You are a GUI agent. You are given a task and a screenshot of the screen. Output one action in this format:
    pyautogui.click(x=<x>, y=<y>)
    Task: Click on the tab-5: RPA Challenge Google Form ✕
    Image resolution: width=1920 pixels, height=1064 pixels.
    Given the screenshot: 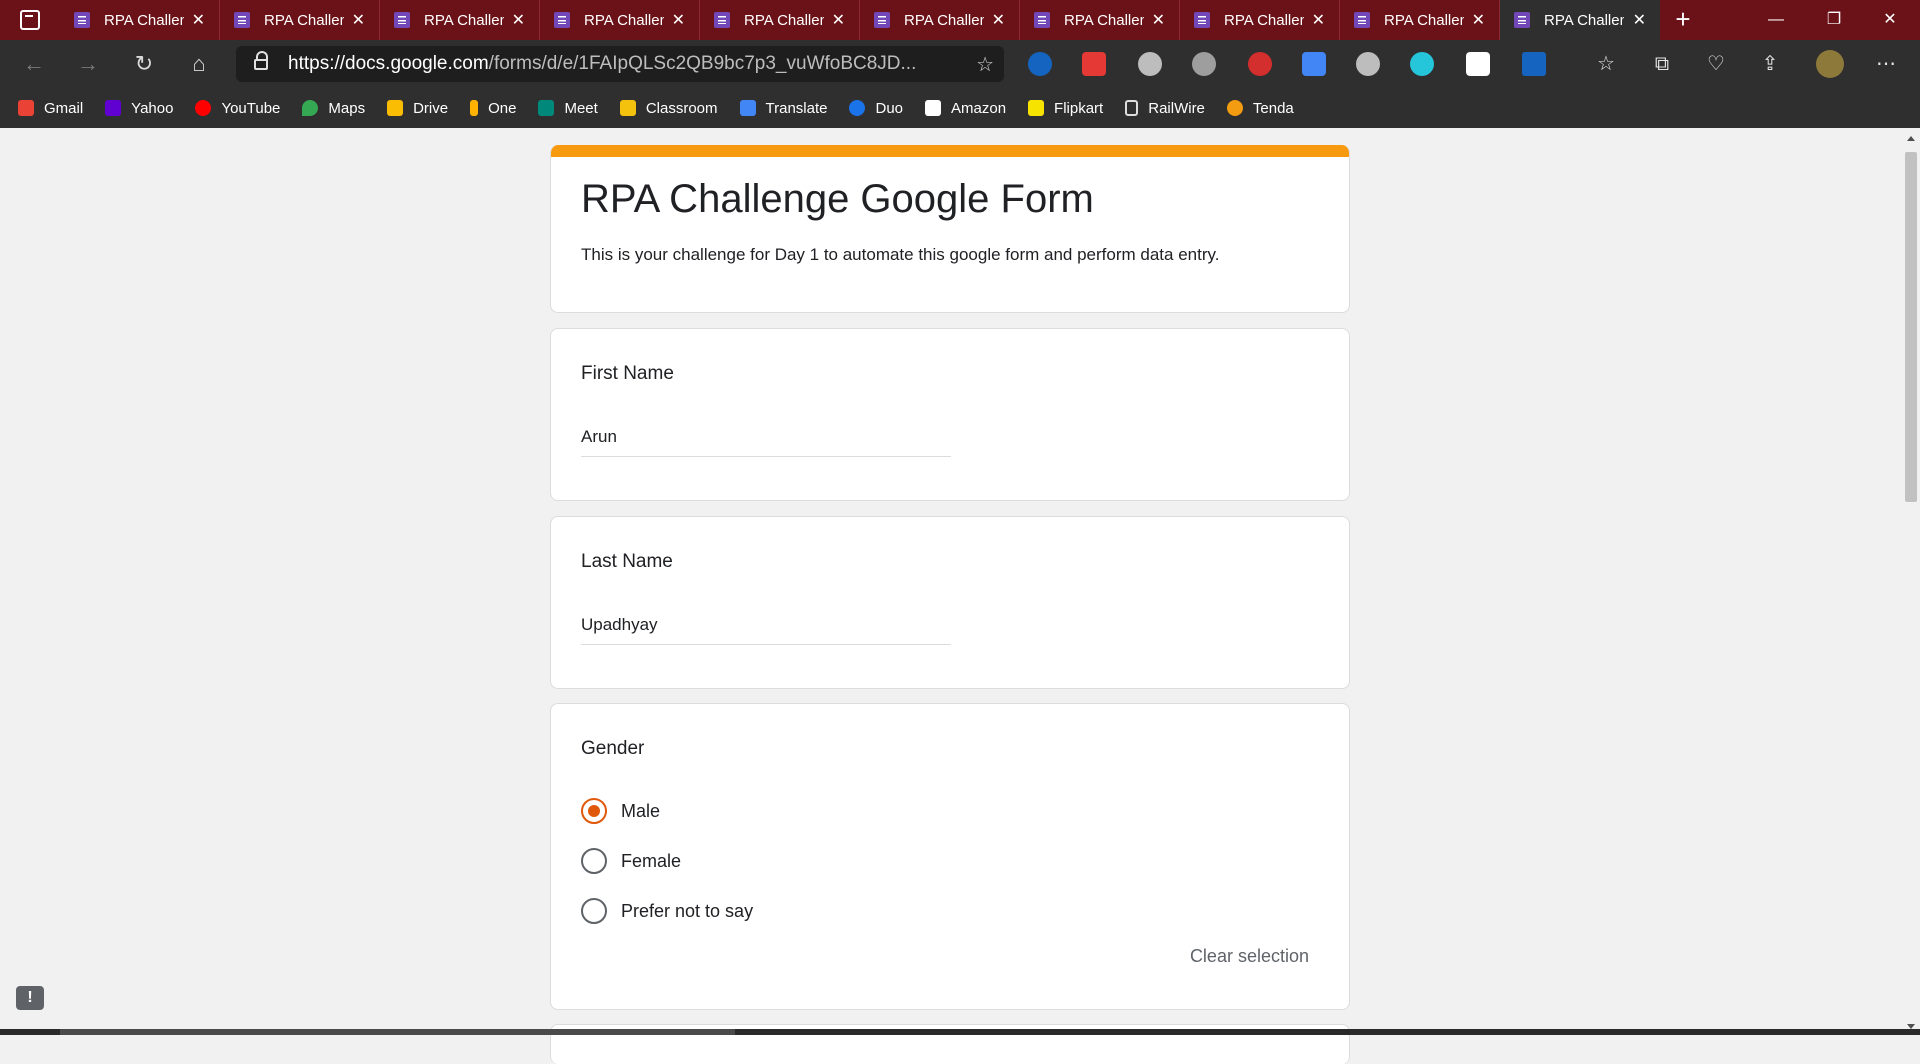 What is the action you would take?
    pyautogui.click(x=940, y=20)
    